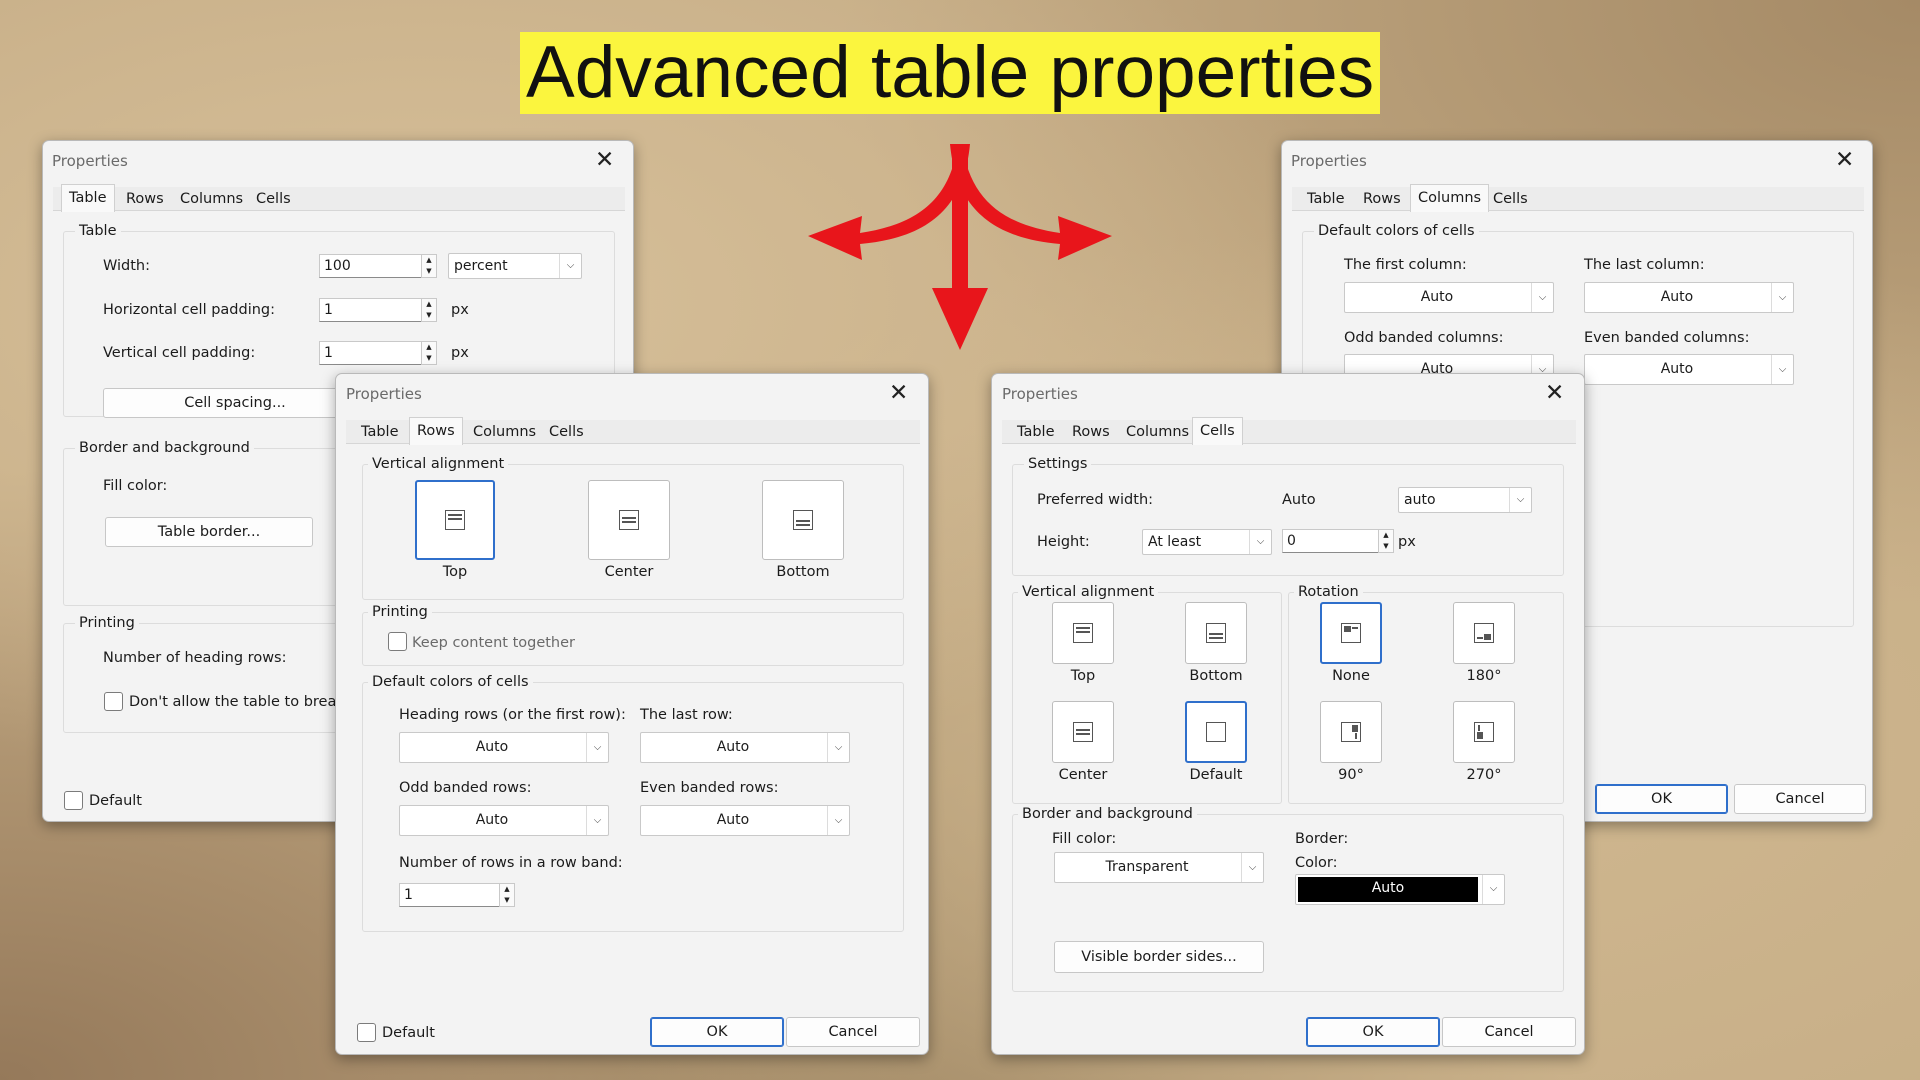  I want to click on rotation-90-icon, so click(1351, 732).